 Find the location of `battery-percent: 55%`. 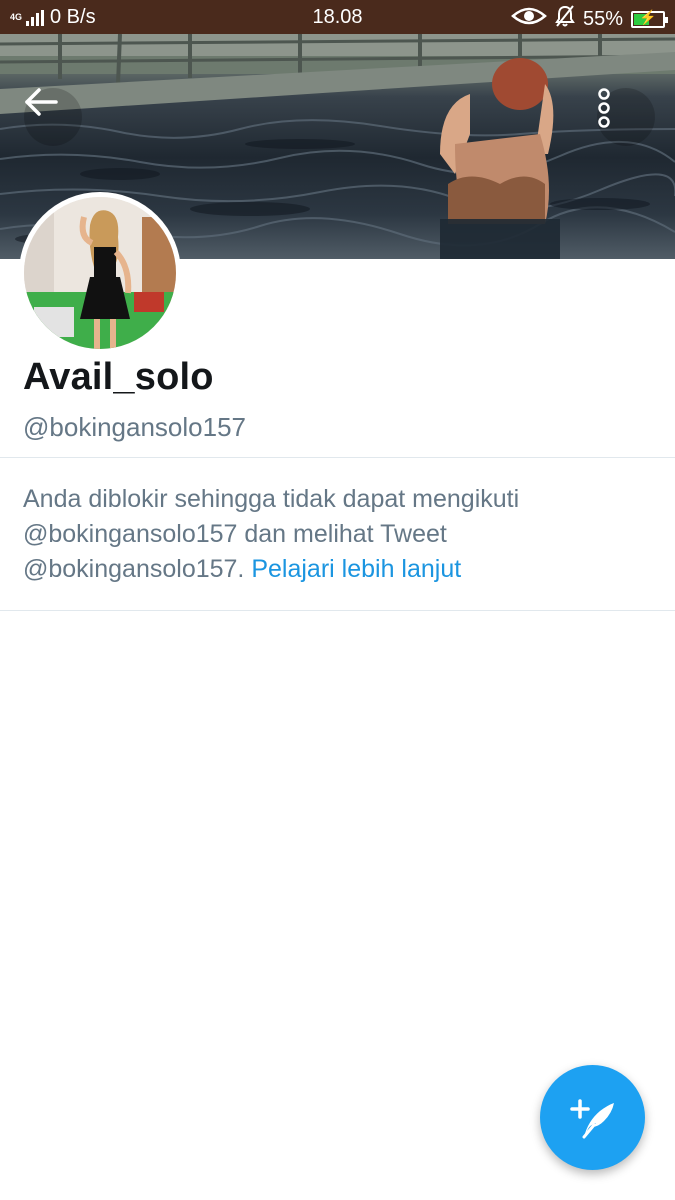

battery-percent: 55% is located at coordinates (602, 18).